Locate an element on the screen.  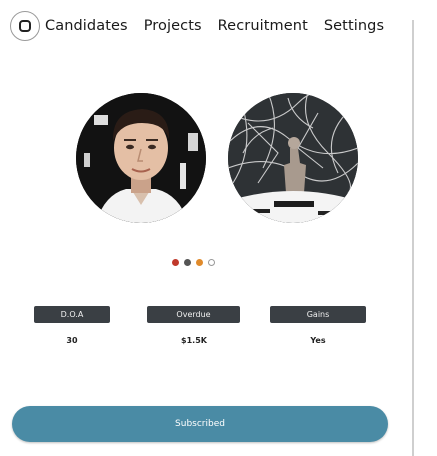
person-portrait-image is located at coordinates (141, 158).